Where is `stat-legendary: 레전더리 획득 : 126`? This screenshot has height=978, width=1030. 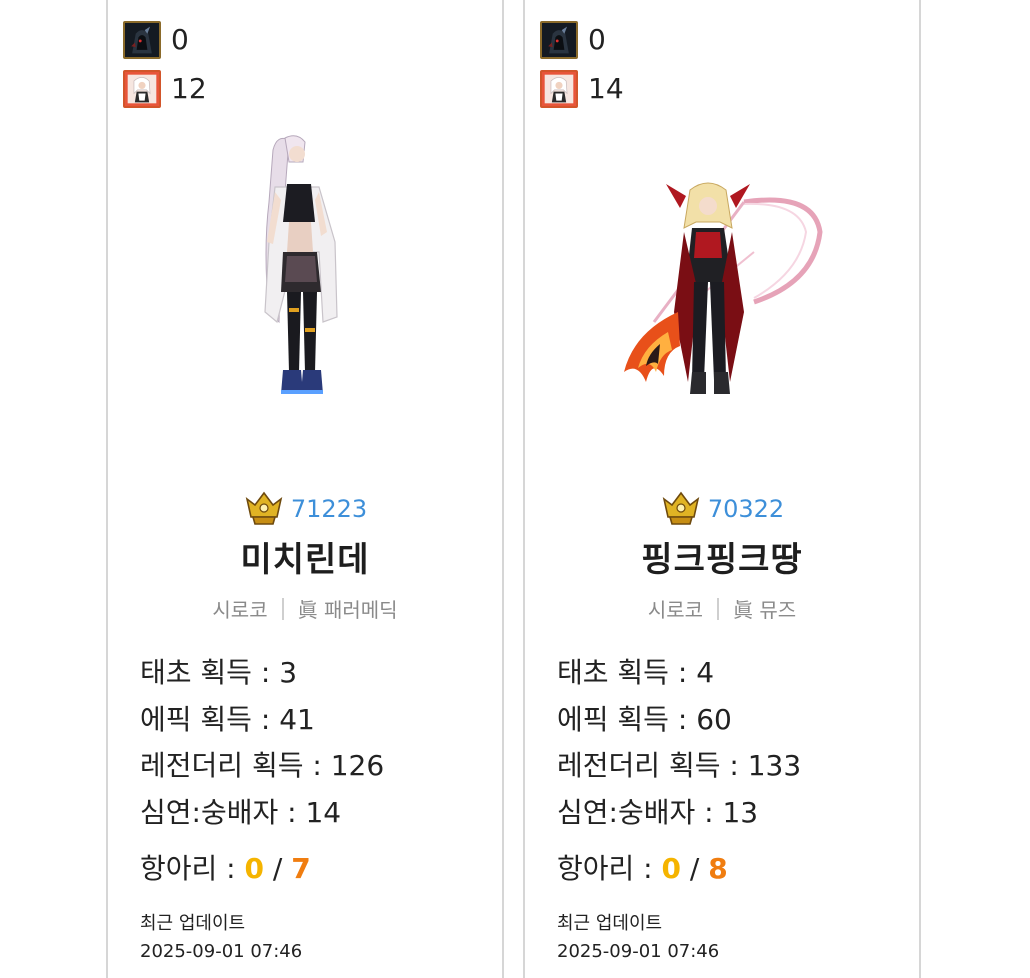
stat-legendary: 레전더리 획득 : 126 is located at coordinates (262, 766).